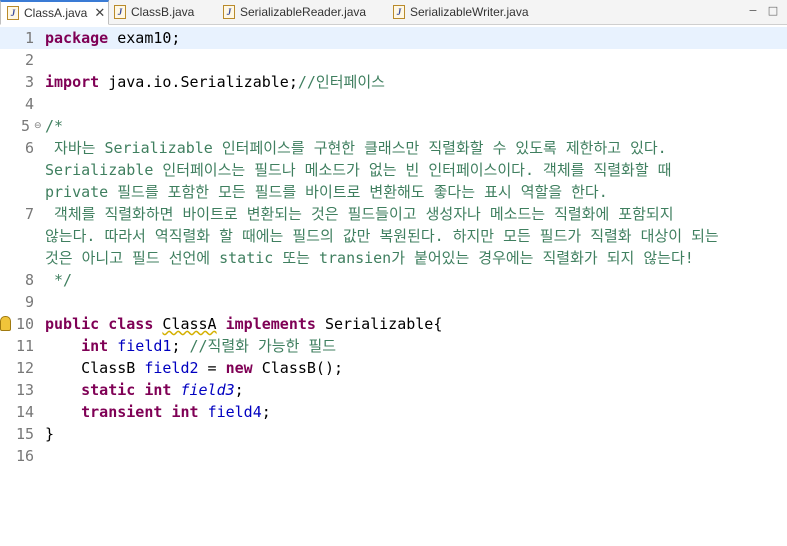 The image size is (787, 546). I want to click on tab-serializablewriter: J SerializableWriter.java, so click(473, 12).